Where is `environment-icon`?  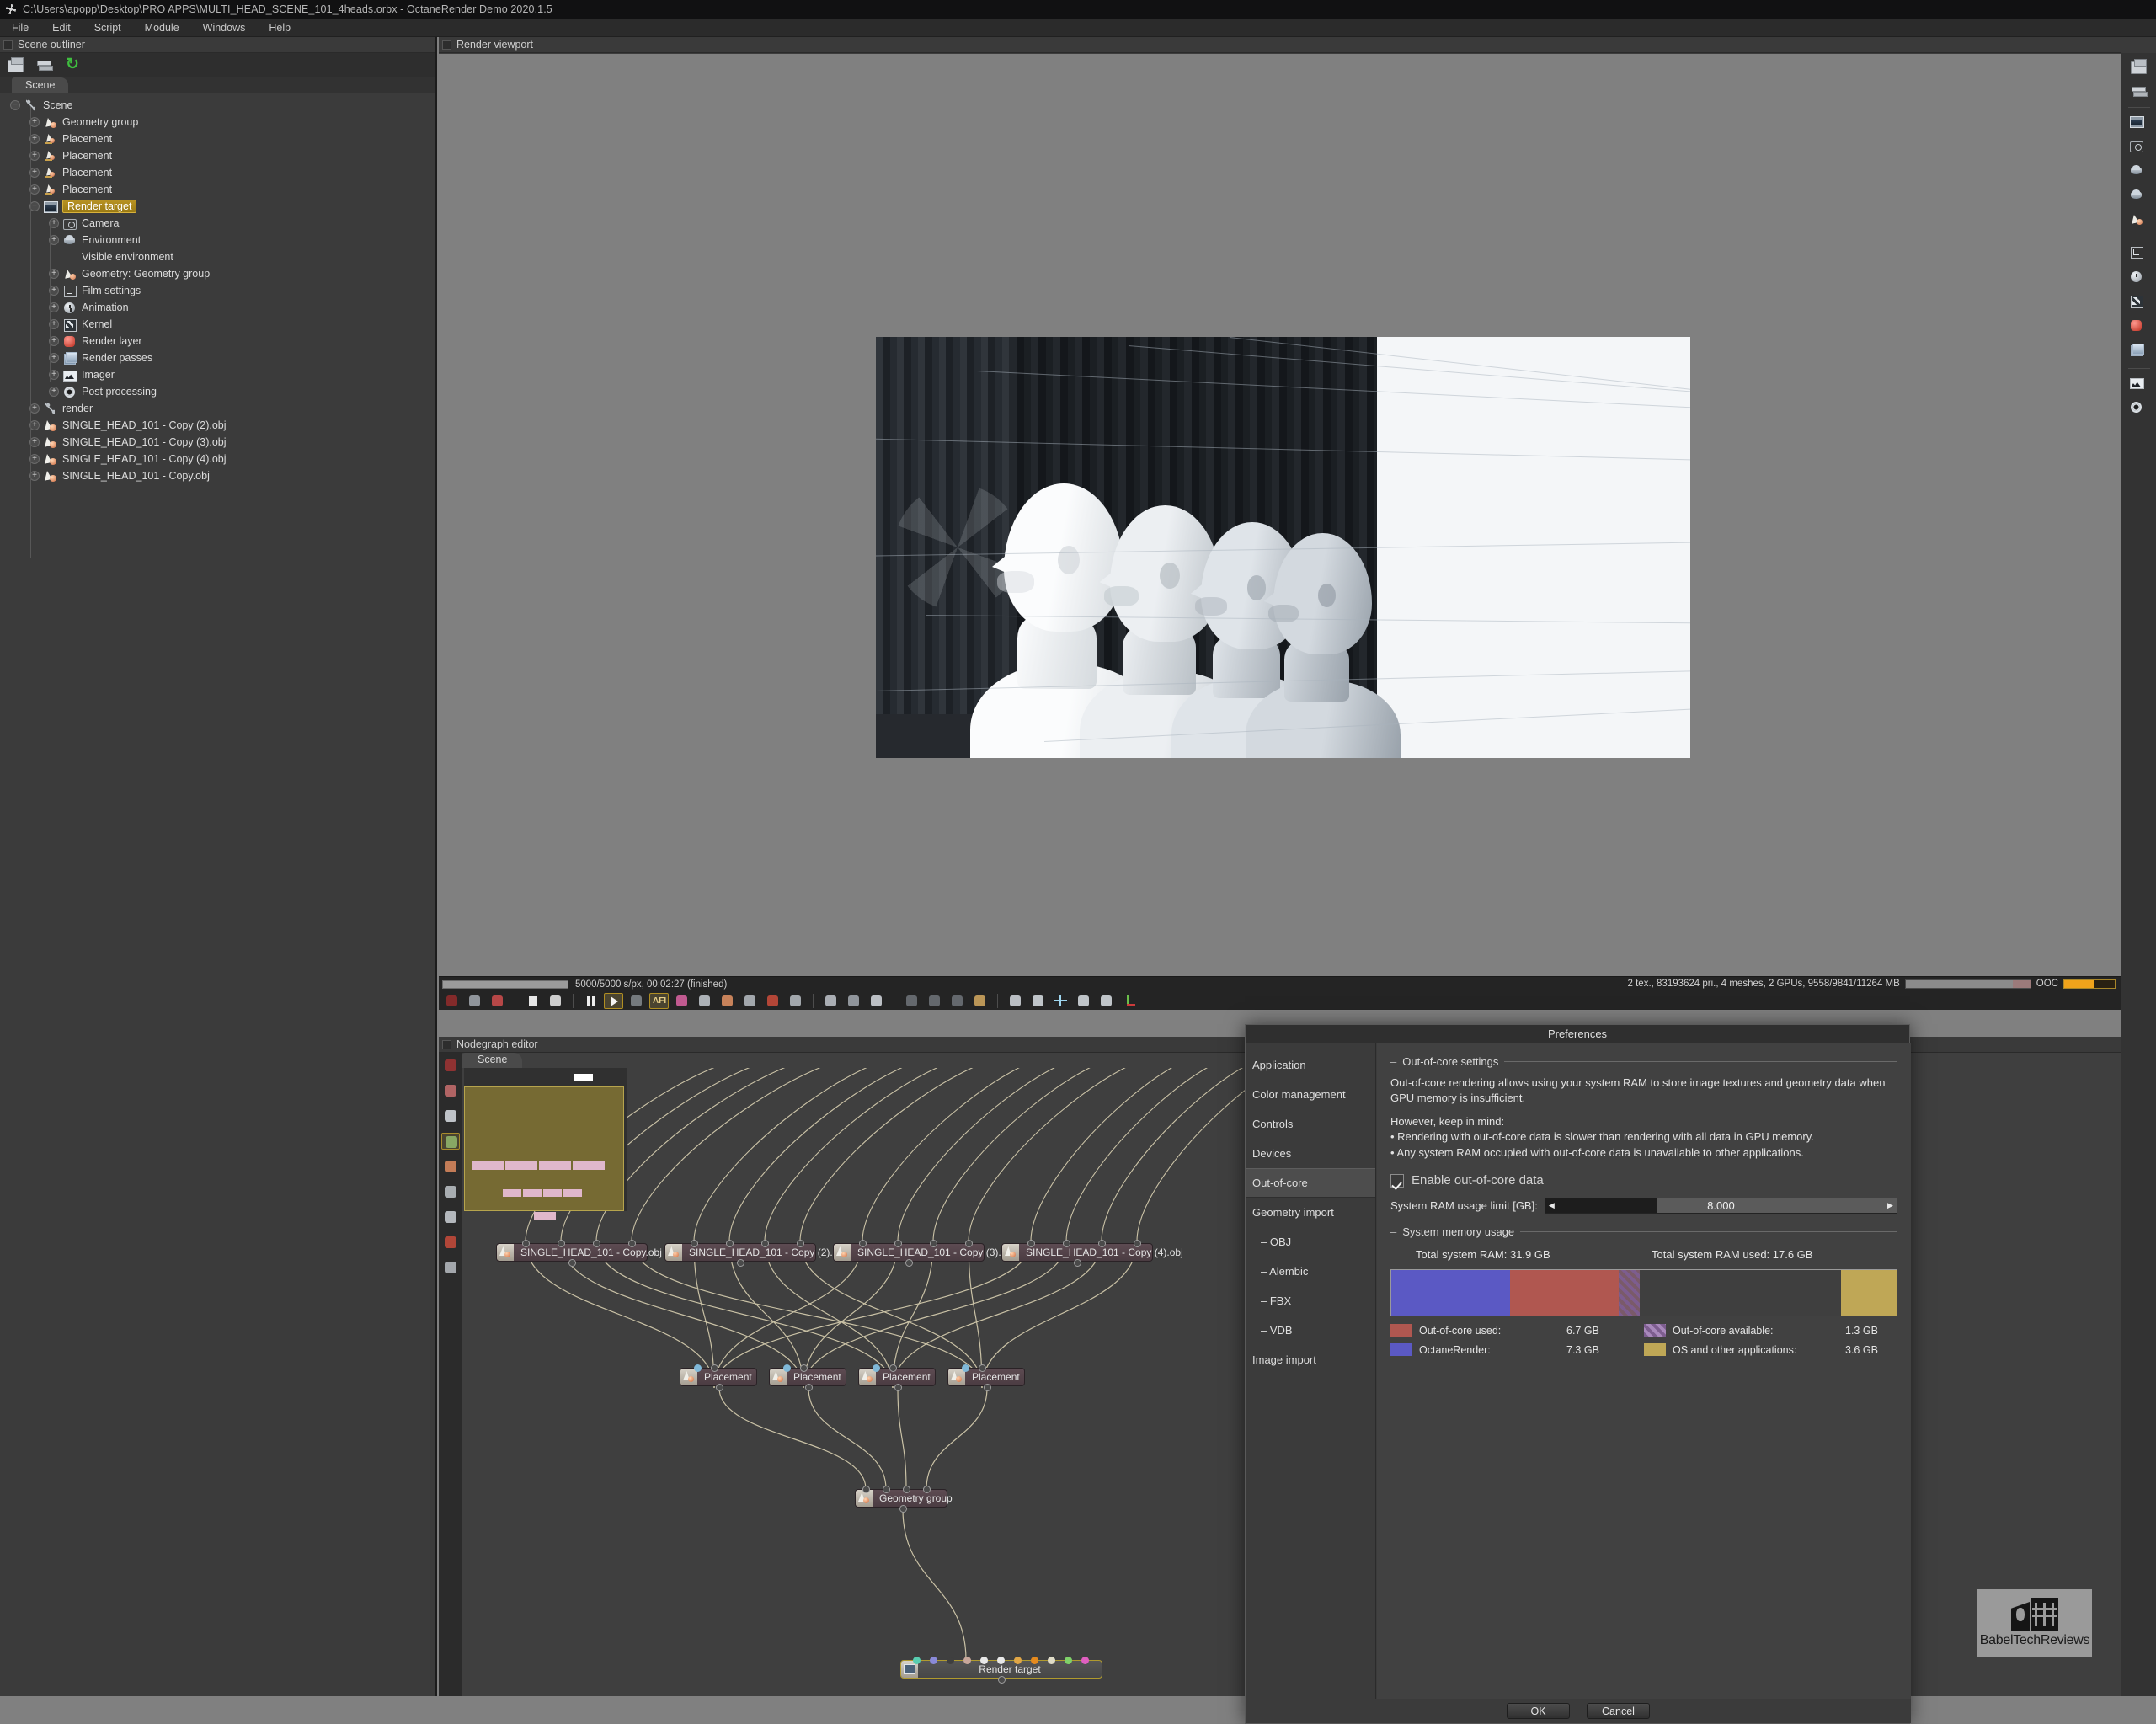
environment-icon is located at coordinates (2139, 172).